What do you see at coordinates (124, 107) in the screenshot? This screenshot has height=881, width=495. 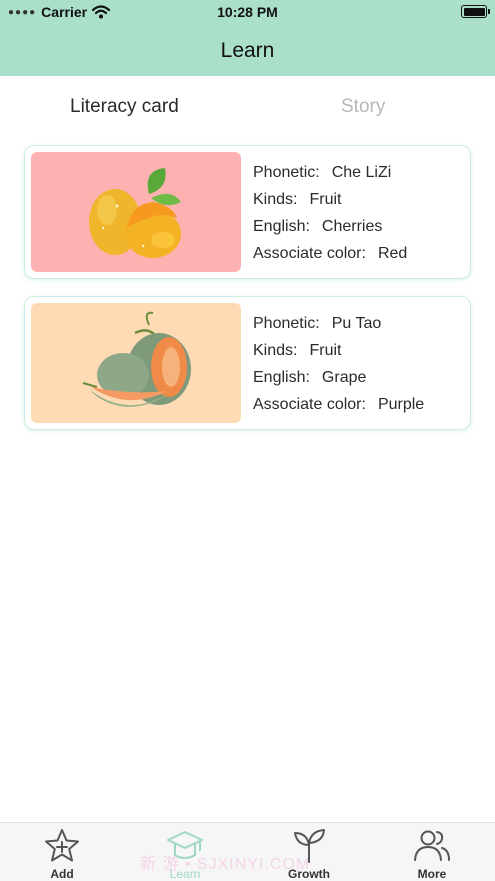 I see `tab-literacy-card: Literacy card` at bounding box center [124, 107].